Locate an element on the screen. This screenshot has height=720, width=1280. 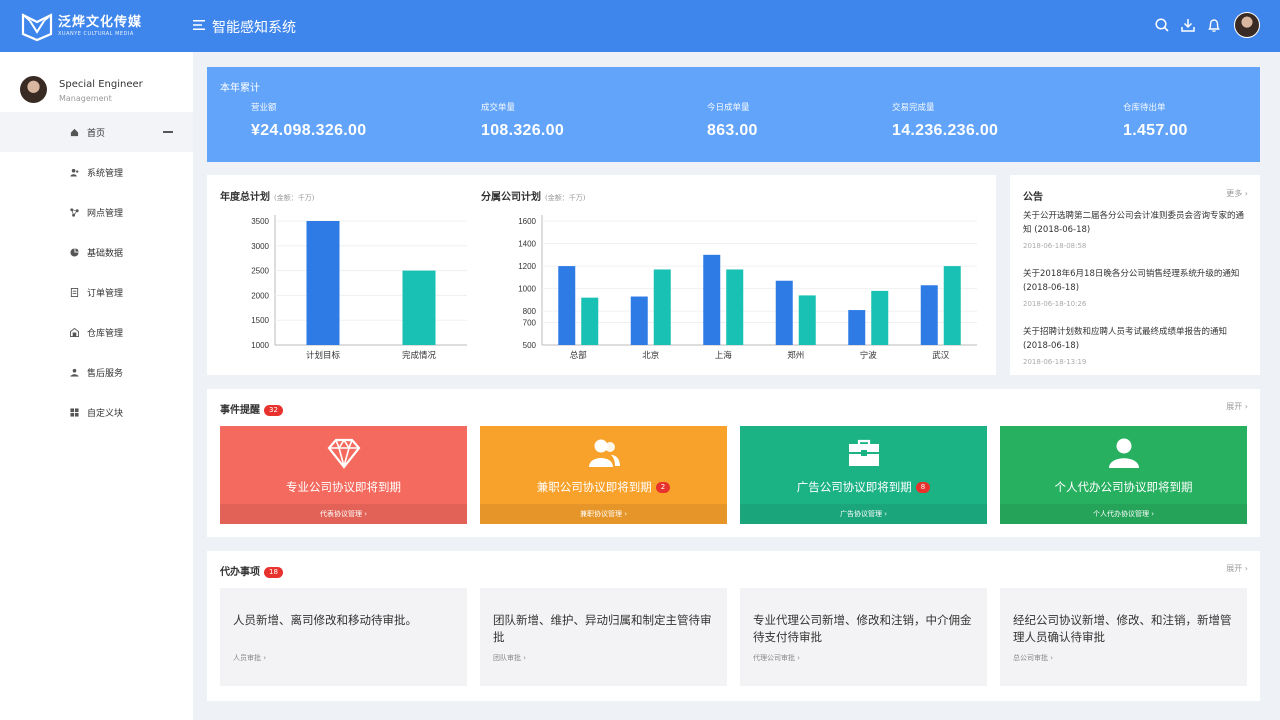
sidebar-item-system: 系统管理 is located at coordinates (96, 172).